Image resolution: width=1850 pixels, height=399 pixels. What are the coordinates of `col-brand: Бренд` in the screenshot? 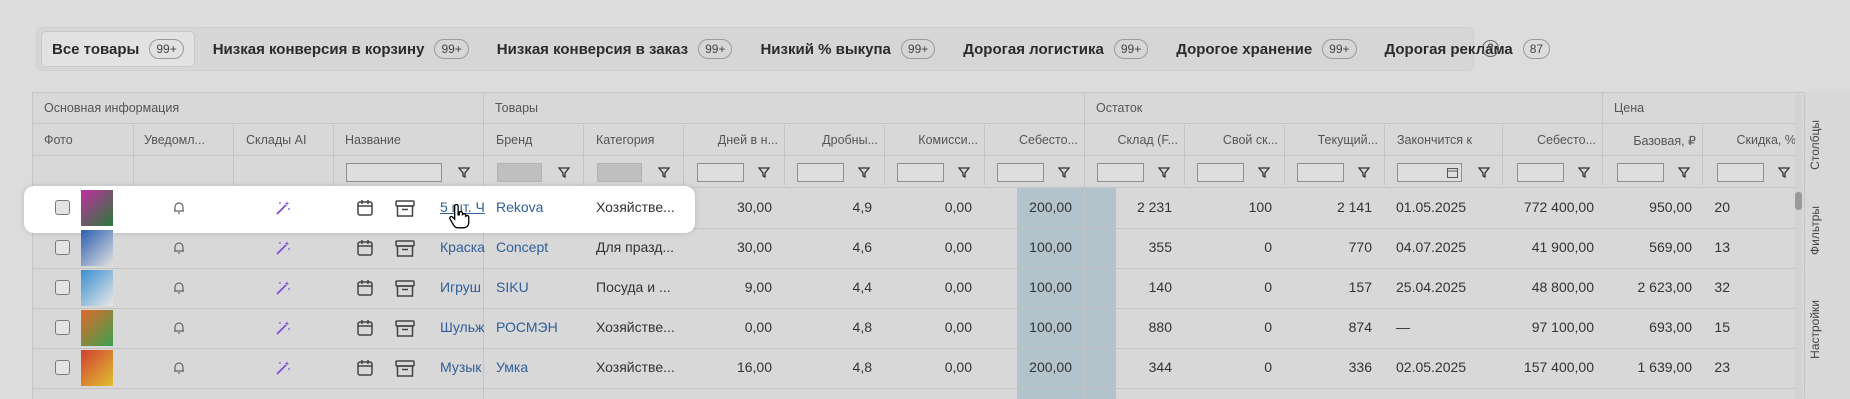 It's located at (538, 140).